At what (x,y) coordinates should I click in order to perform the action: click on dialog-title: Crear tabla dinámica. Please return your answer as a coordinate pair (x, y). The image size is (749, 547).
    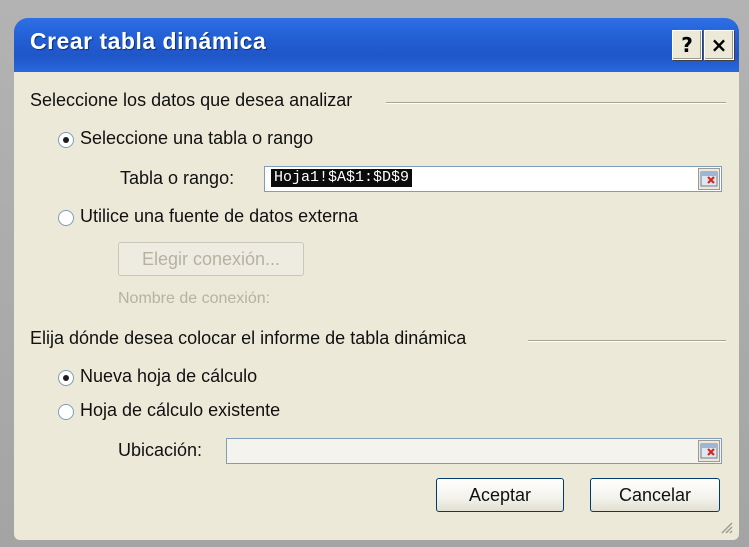
    Looking at the image, I should click on (148, 41).